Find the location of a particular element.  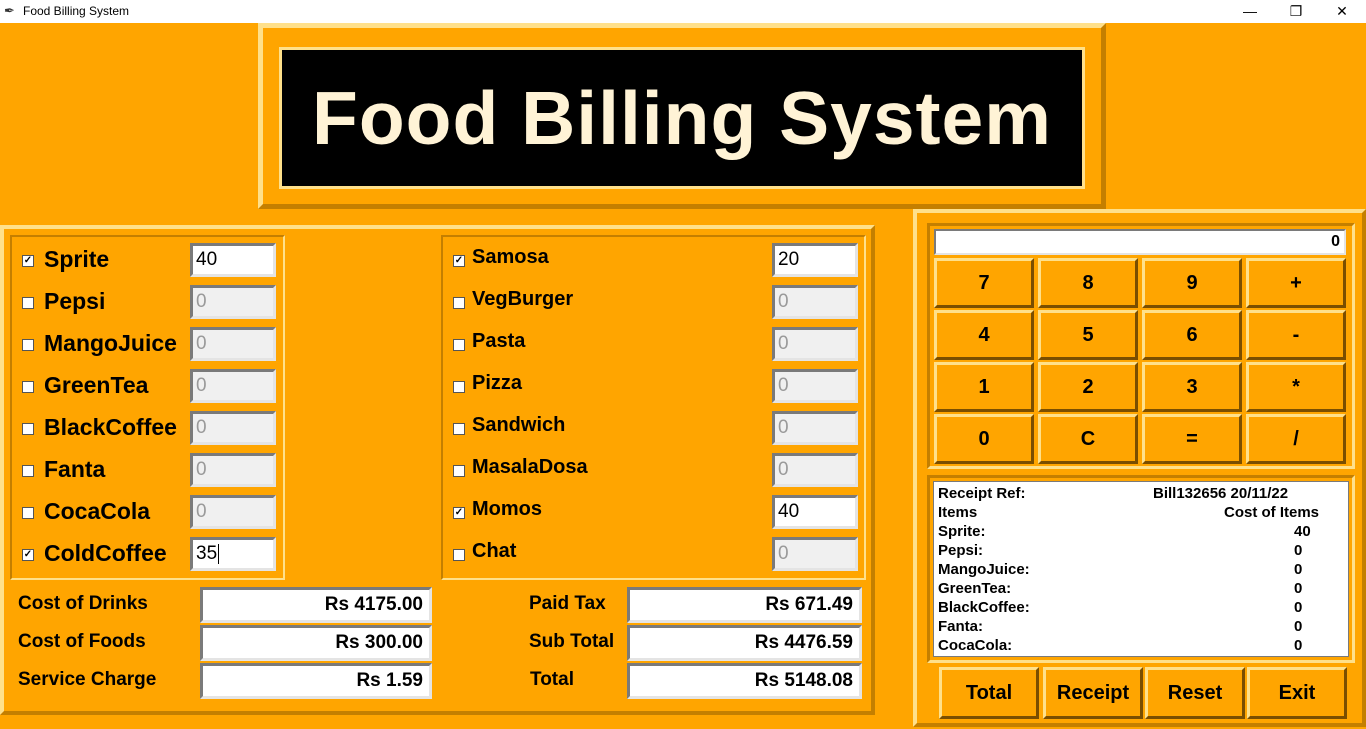

pizza-checkbox is located at coordinates (459, 387).